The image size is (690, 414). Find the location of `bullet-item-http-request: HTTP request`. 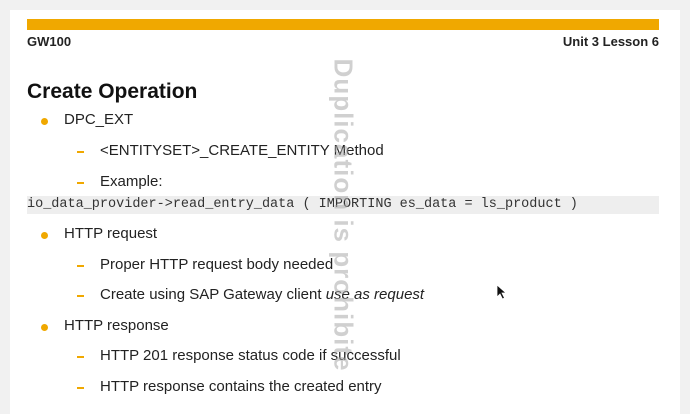

bullet-item-http-request: HTTP request is located at coordinates (111, 233).